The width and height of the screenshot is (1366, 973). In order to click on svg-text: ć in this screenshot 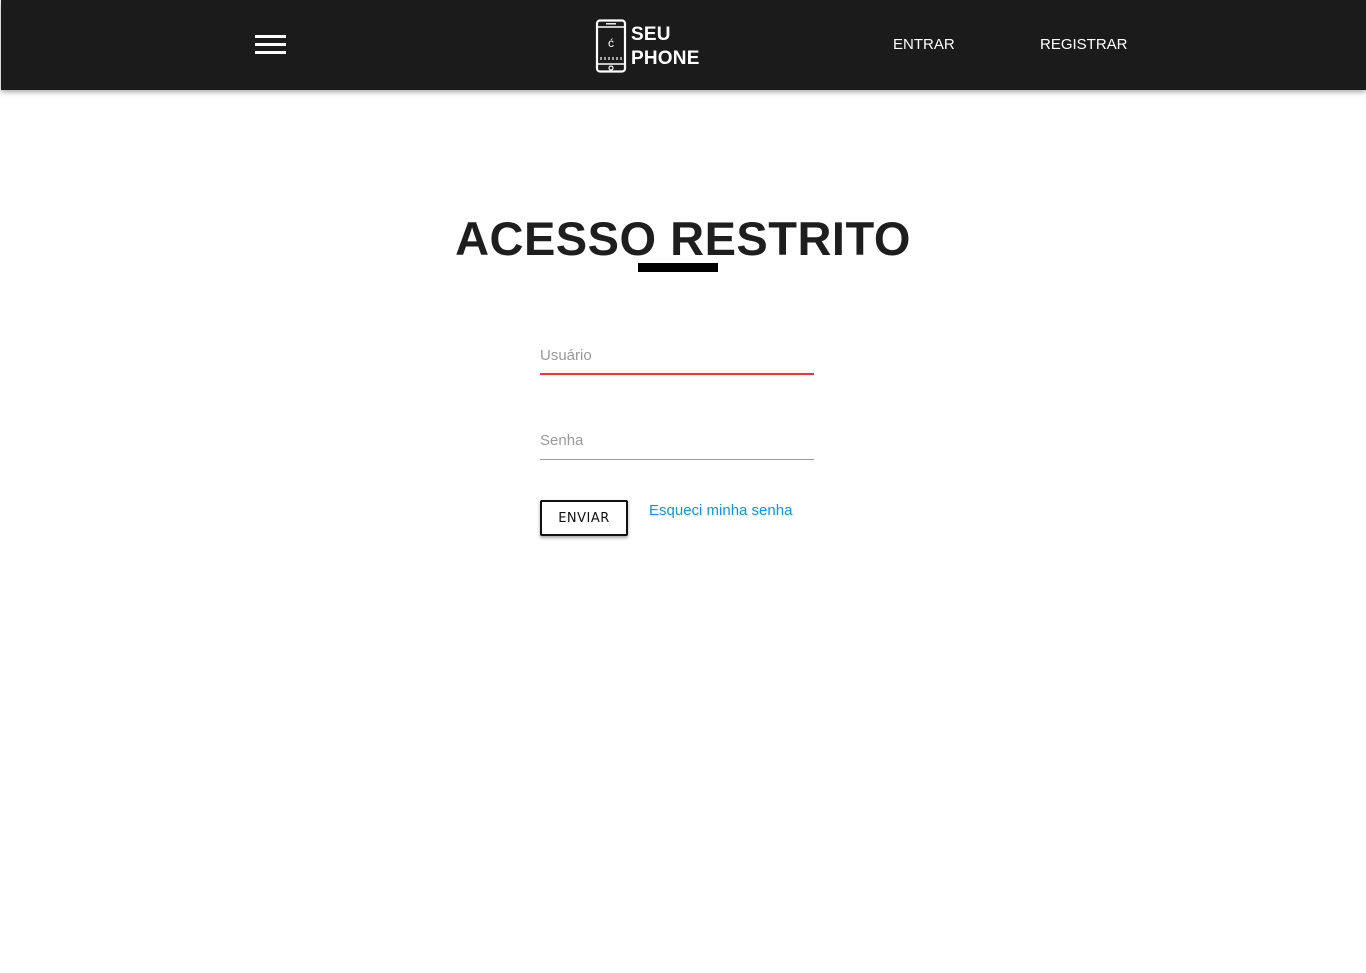, I will do `click(611, 43)`.